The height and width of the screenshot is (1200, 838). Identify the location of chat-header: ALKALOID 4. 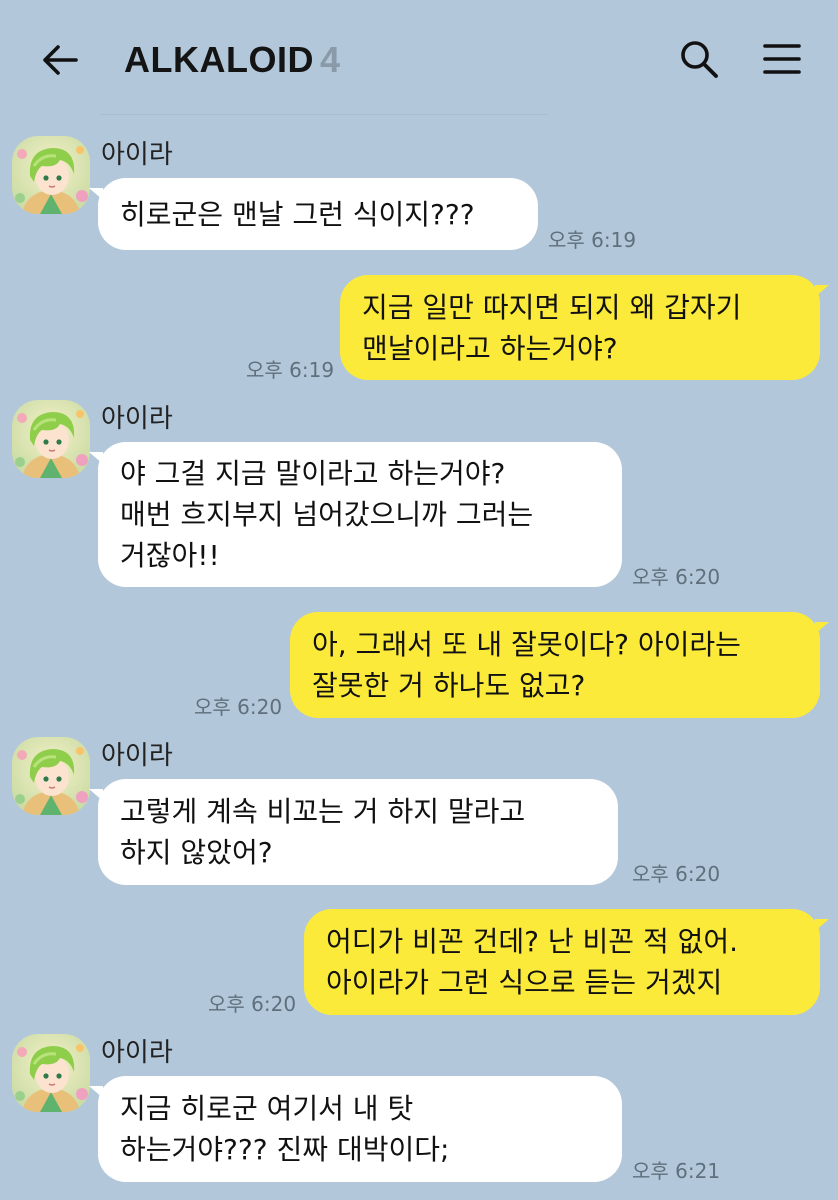
(419, 58).